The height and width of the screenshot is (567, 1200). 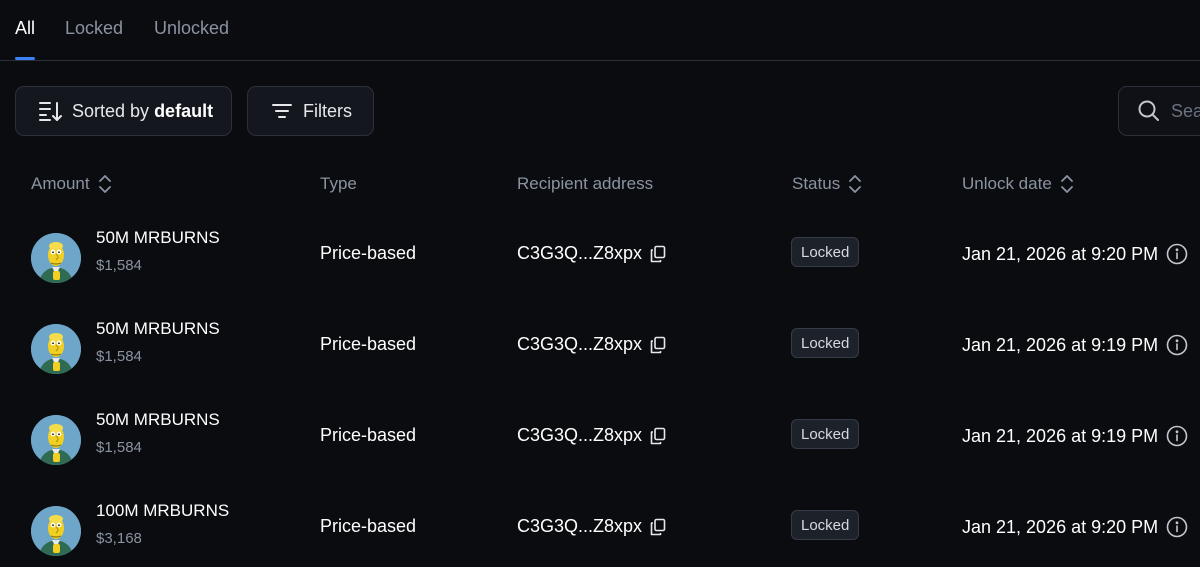 I want to click on column-header-label: Type, so click(x=338, y=183).